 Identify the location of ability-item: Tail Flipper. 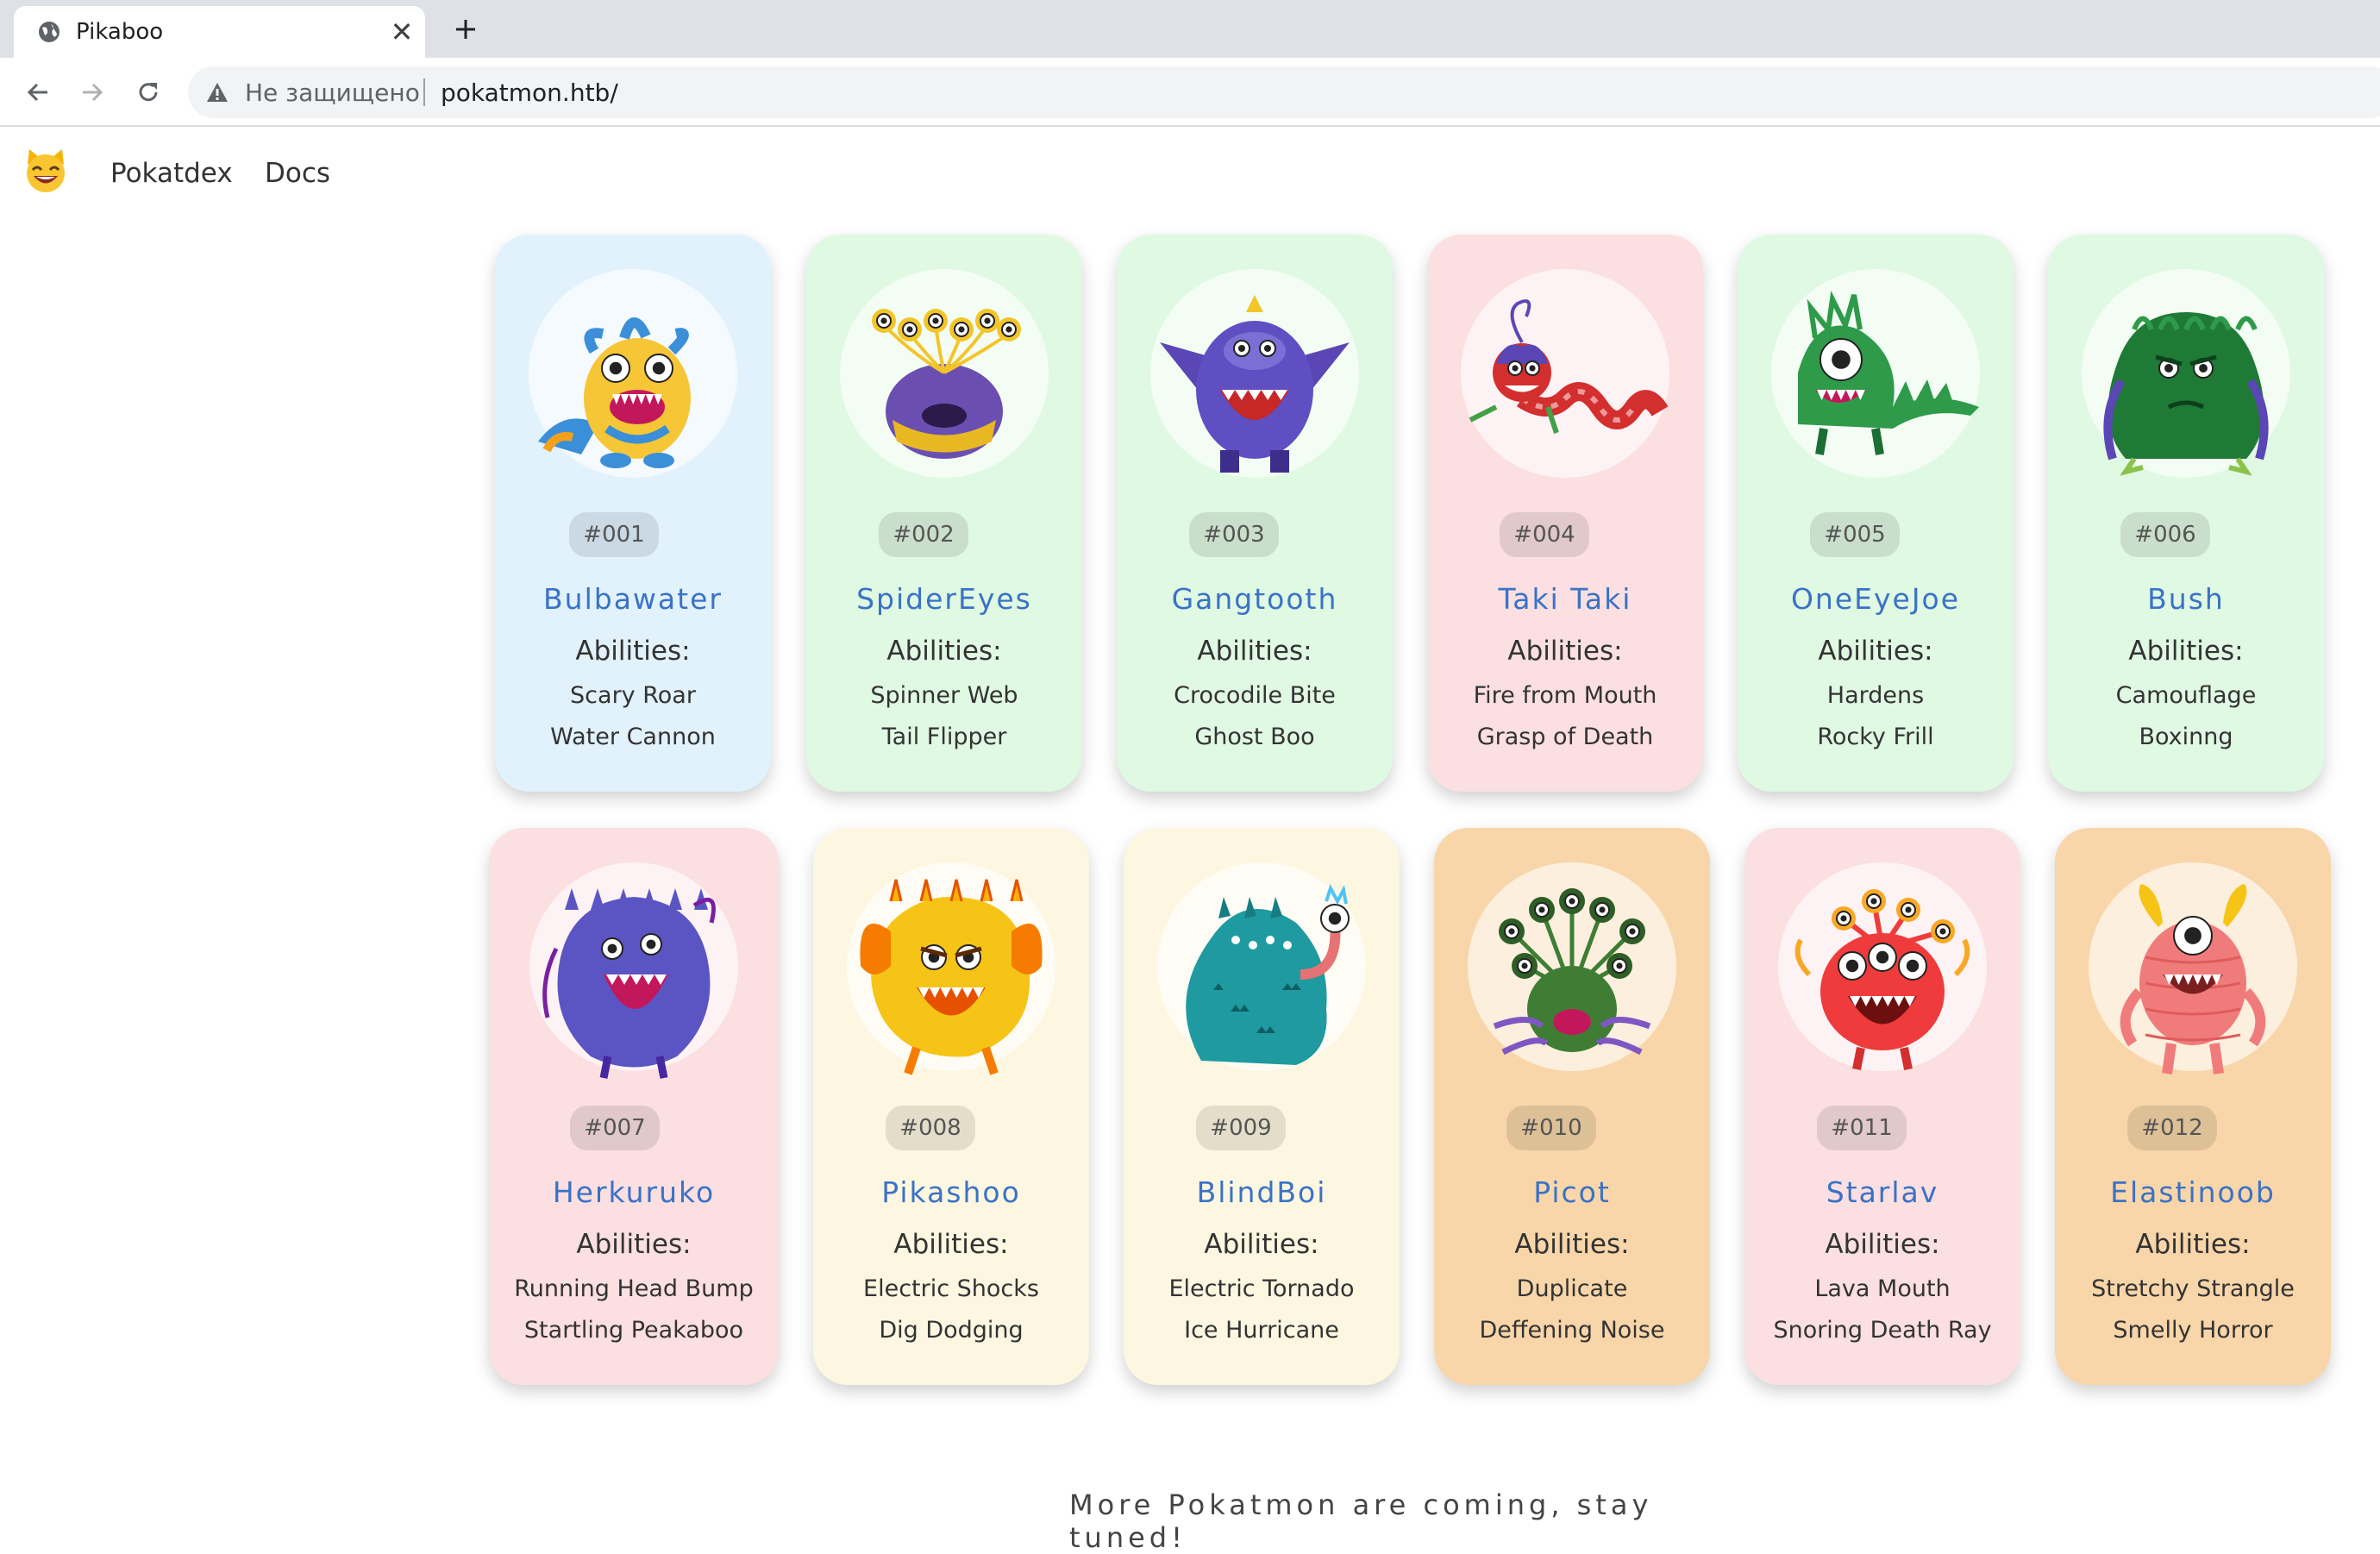
(944, 737).